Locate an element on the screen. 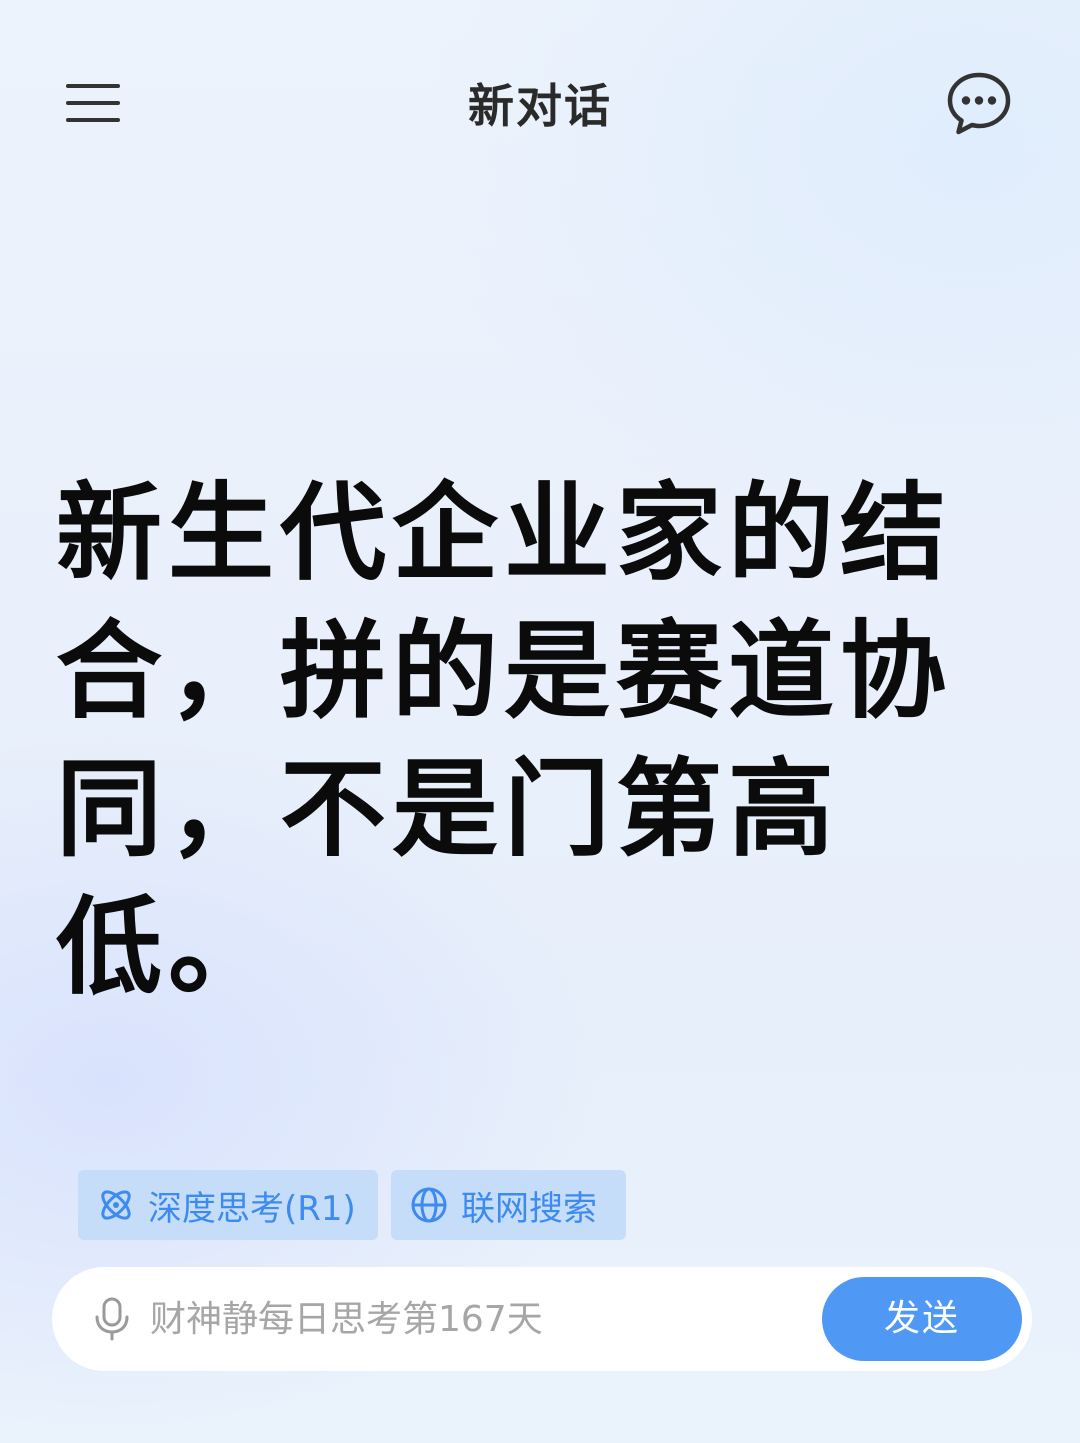  web-search-label: 联网搜索 is located at coordinates (529, 1208).